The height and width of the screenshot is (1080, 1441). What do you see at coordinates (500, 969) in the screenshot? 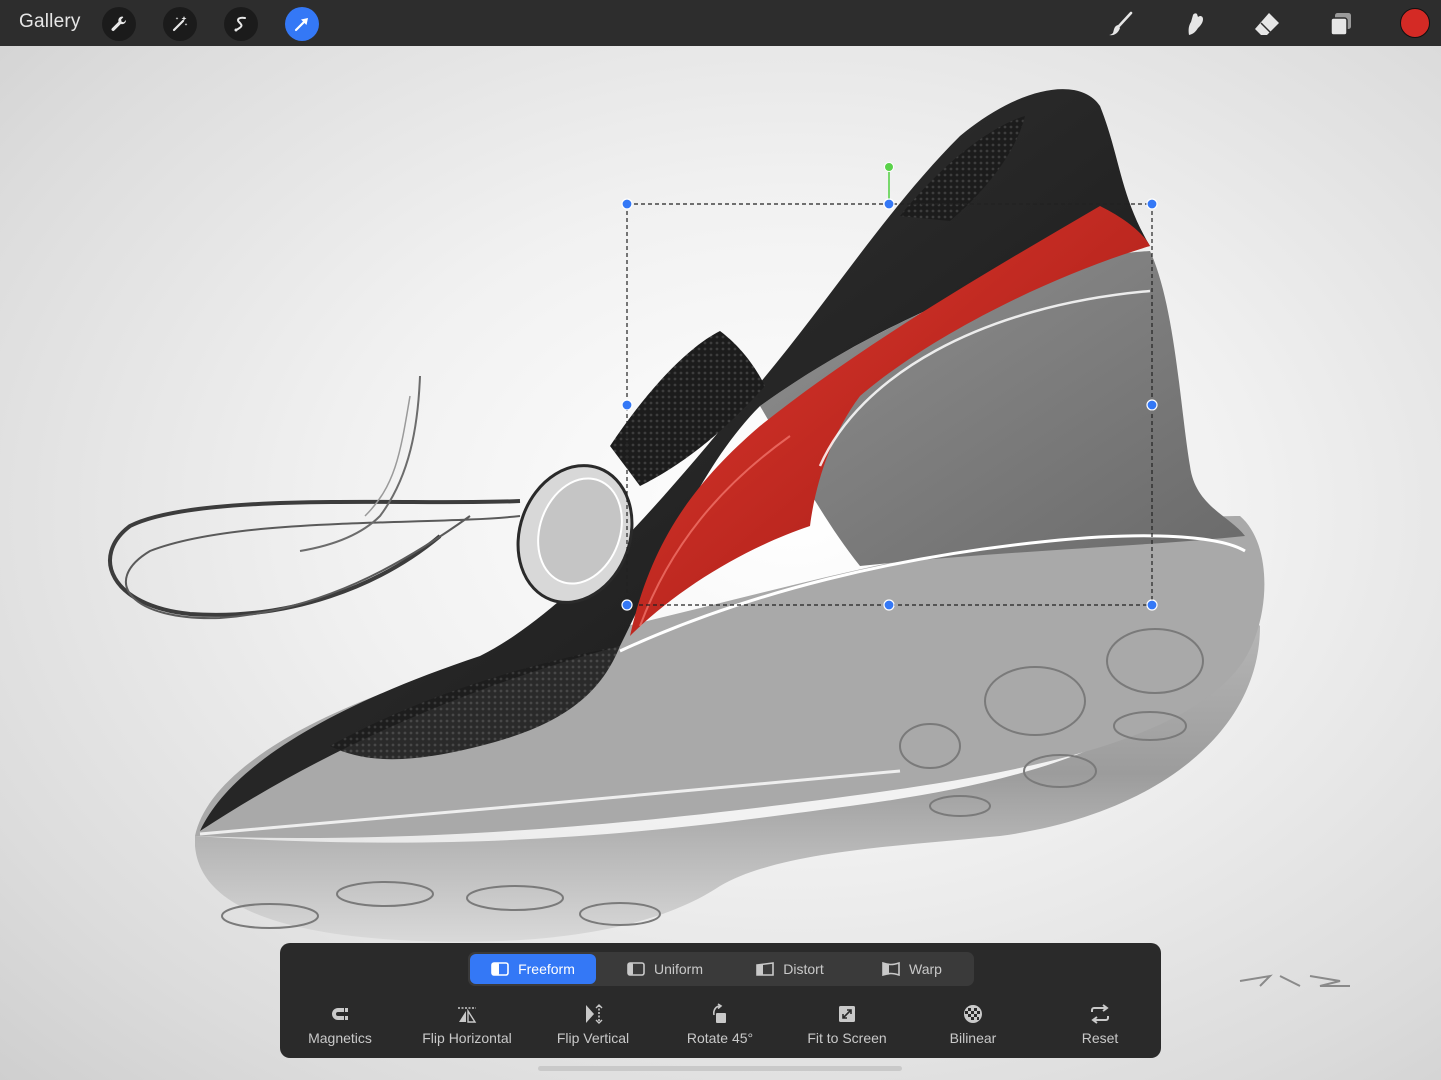
I see `freeform-icon` at bounding box center [500, 969].